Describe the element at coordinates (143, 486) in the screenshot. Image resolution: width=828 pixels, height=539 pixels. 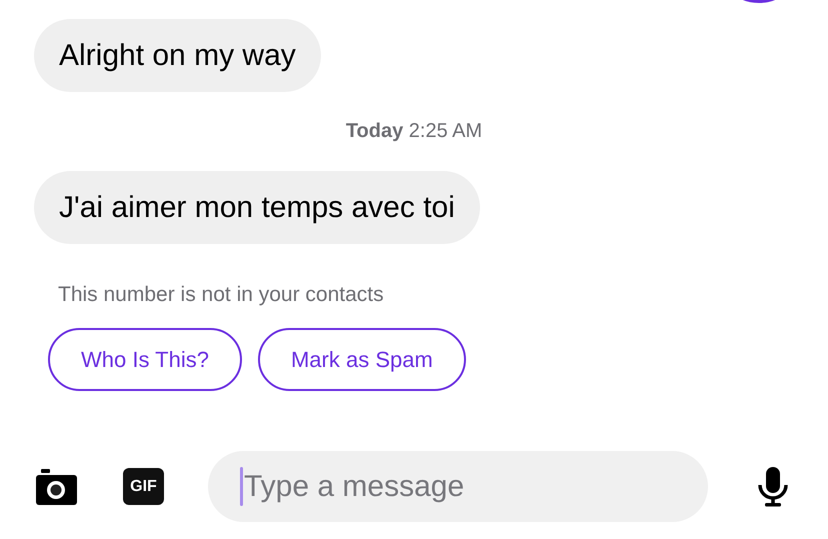
I see `gif-button: GIF` at that location.